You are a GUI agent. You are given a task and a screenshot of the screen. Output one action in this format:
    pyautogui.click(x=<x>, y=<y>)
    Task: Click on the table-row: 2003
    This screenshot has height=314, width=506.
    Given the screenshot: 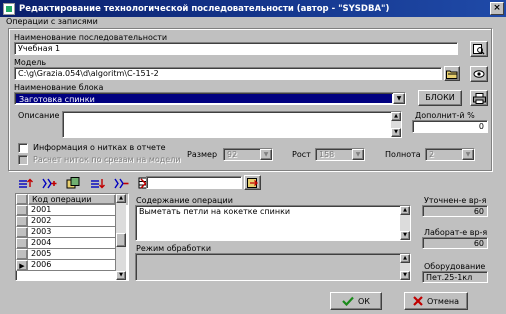 What is the action you would take?
    pyautogui.click(x=72, y=232)
    